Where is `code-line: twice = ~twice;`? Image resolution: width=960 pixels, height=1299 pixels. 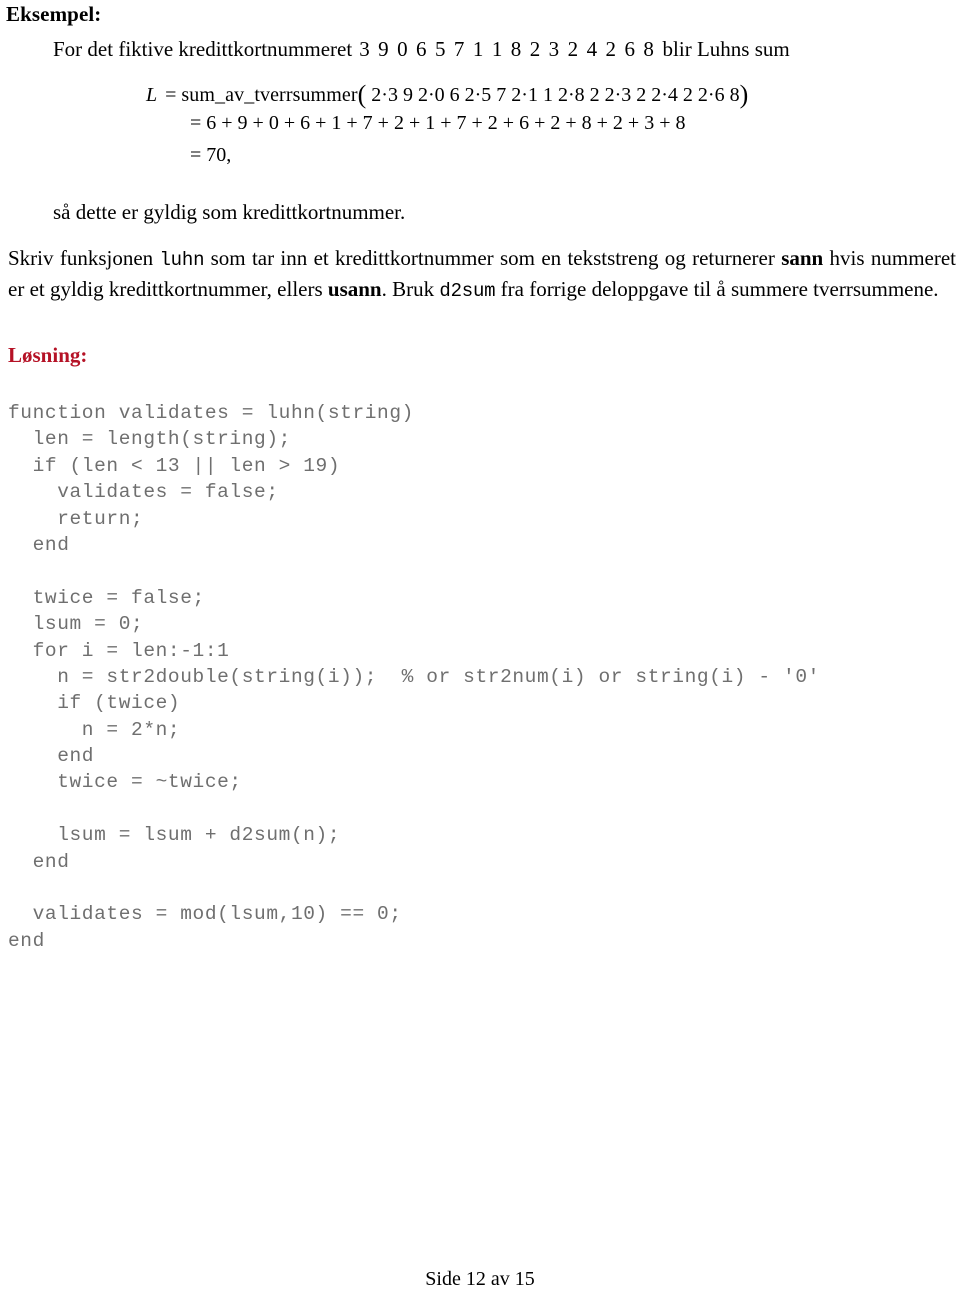 code-line: twice = ~twice; is located at coordinates (125, 782).